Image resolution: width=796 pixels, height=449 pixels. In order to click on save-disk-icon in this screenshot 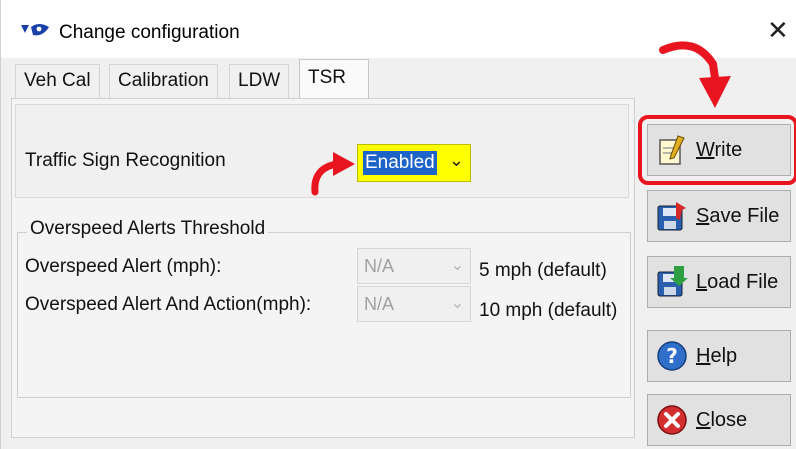, I will do `click(671, 216)`.